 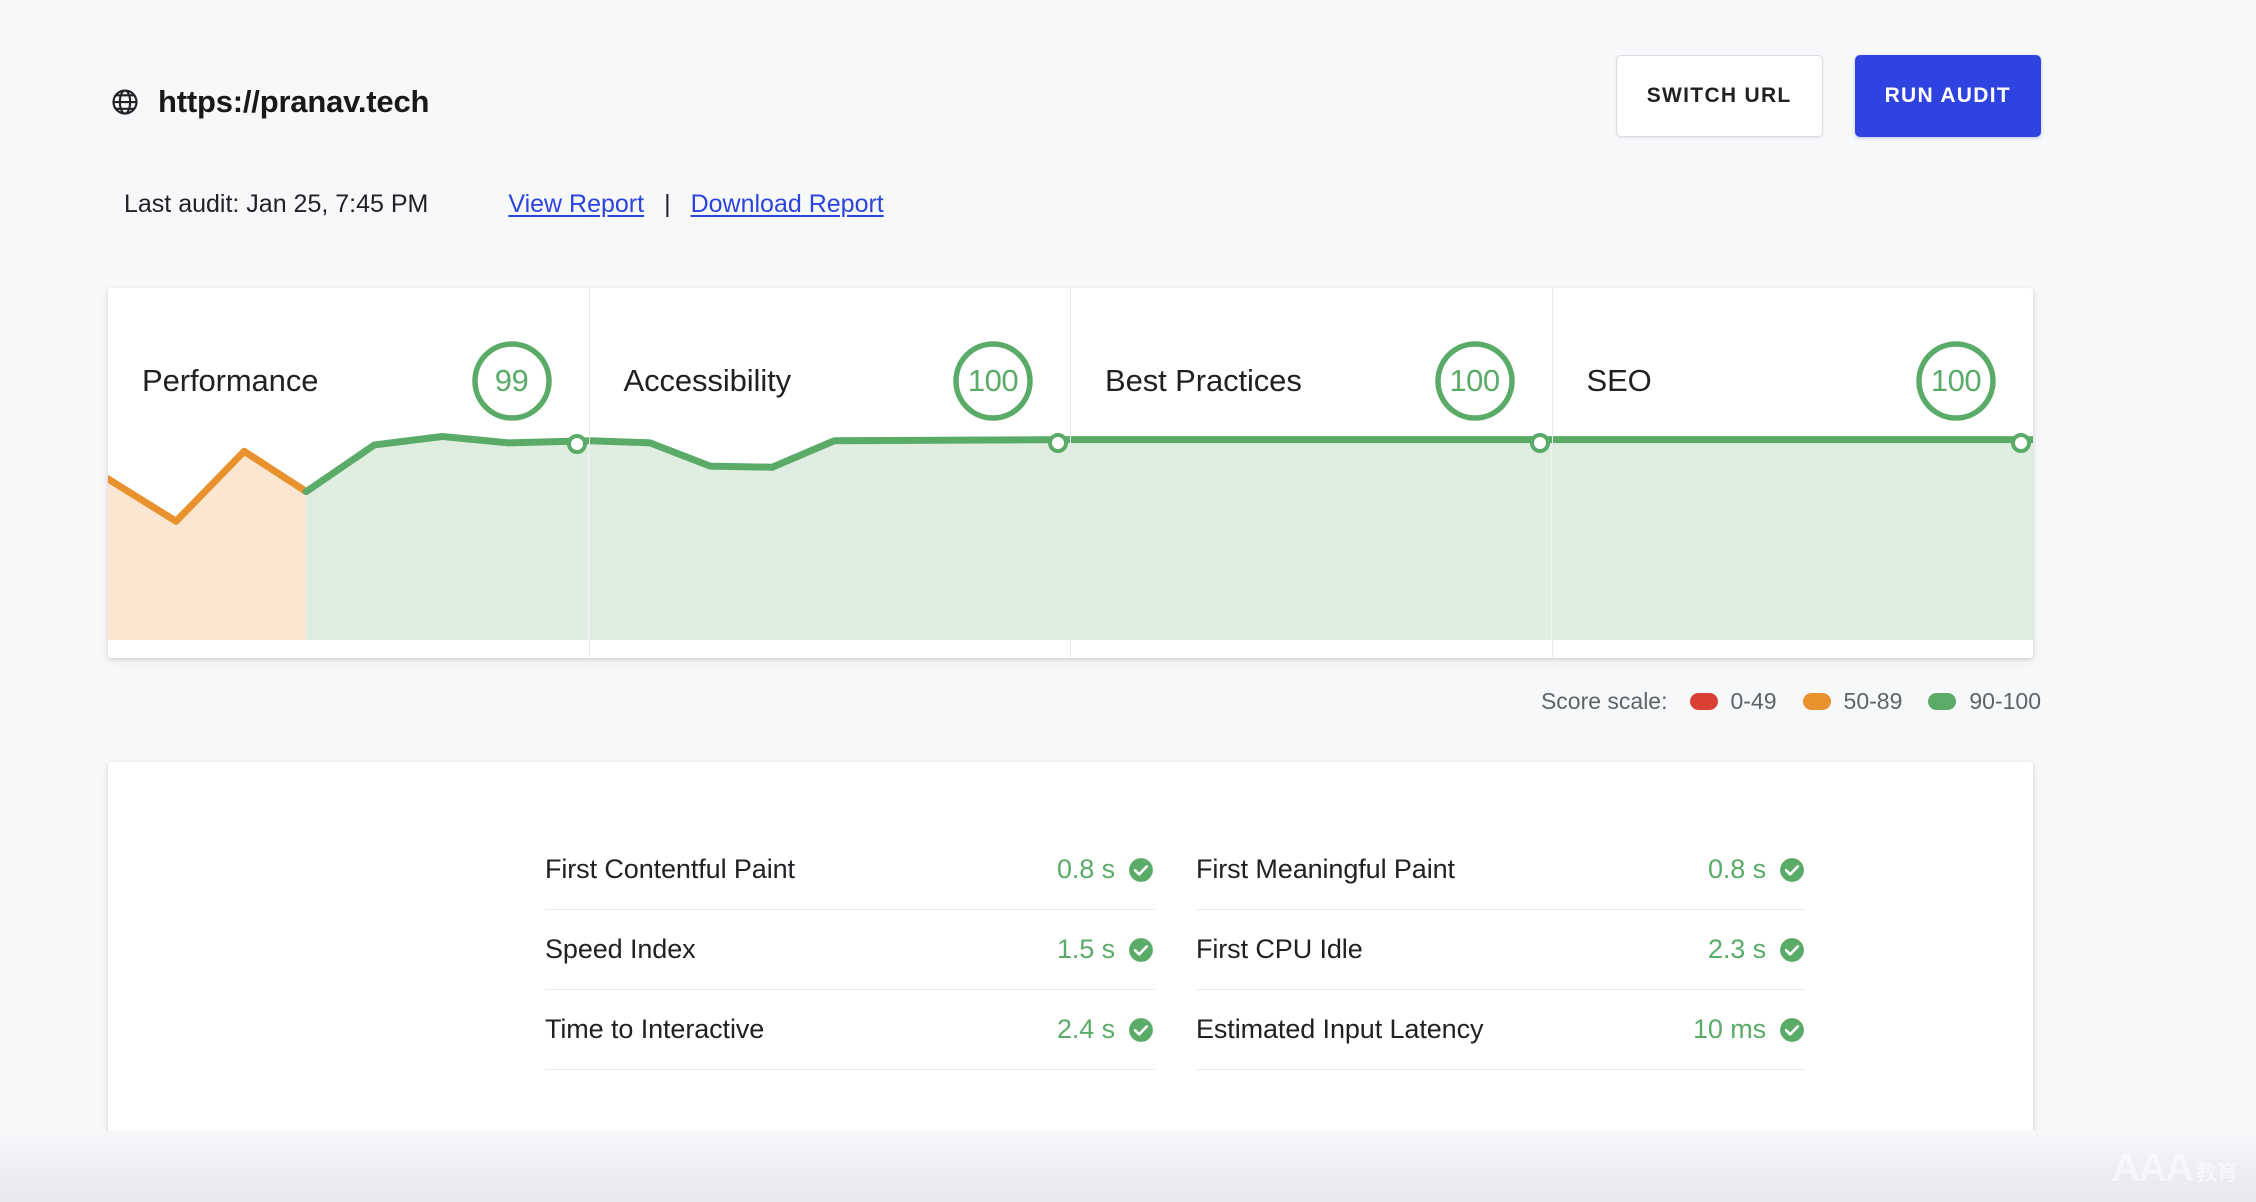 What do you see at coordinates (1703, 701) in the screenshot?
I see `legend-pill-red` at bounding box center [1703, 701].